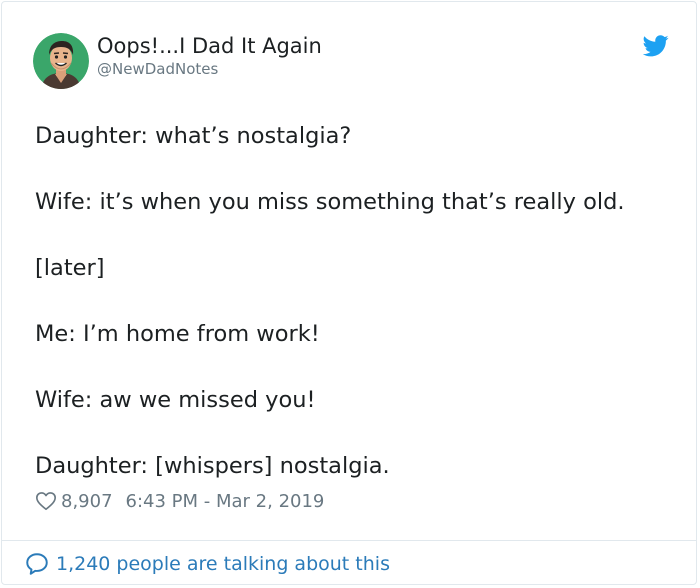 This screenshot has width=700, height=588. I want to click on tweet-line: Wife: aw we missed you!, so click(175, 400).